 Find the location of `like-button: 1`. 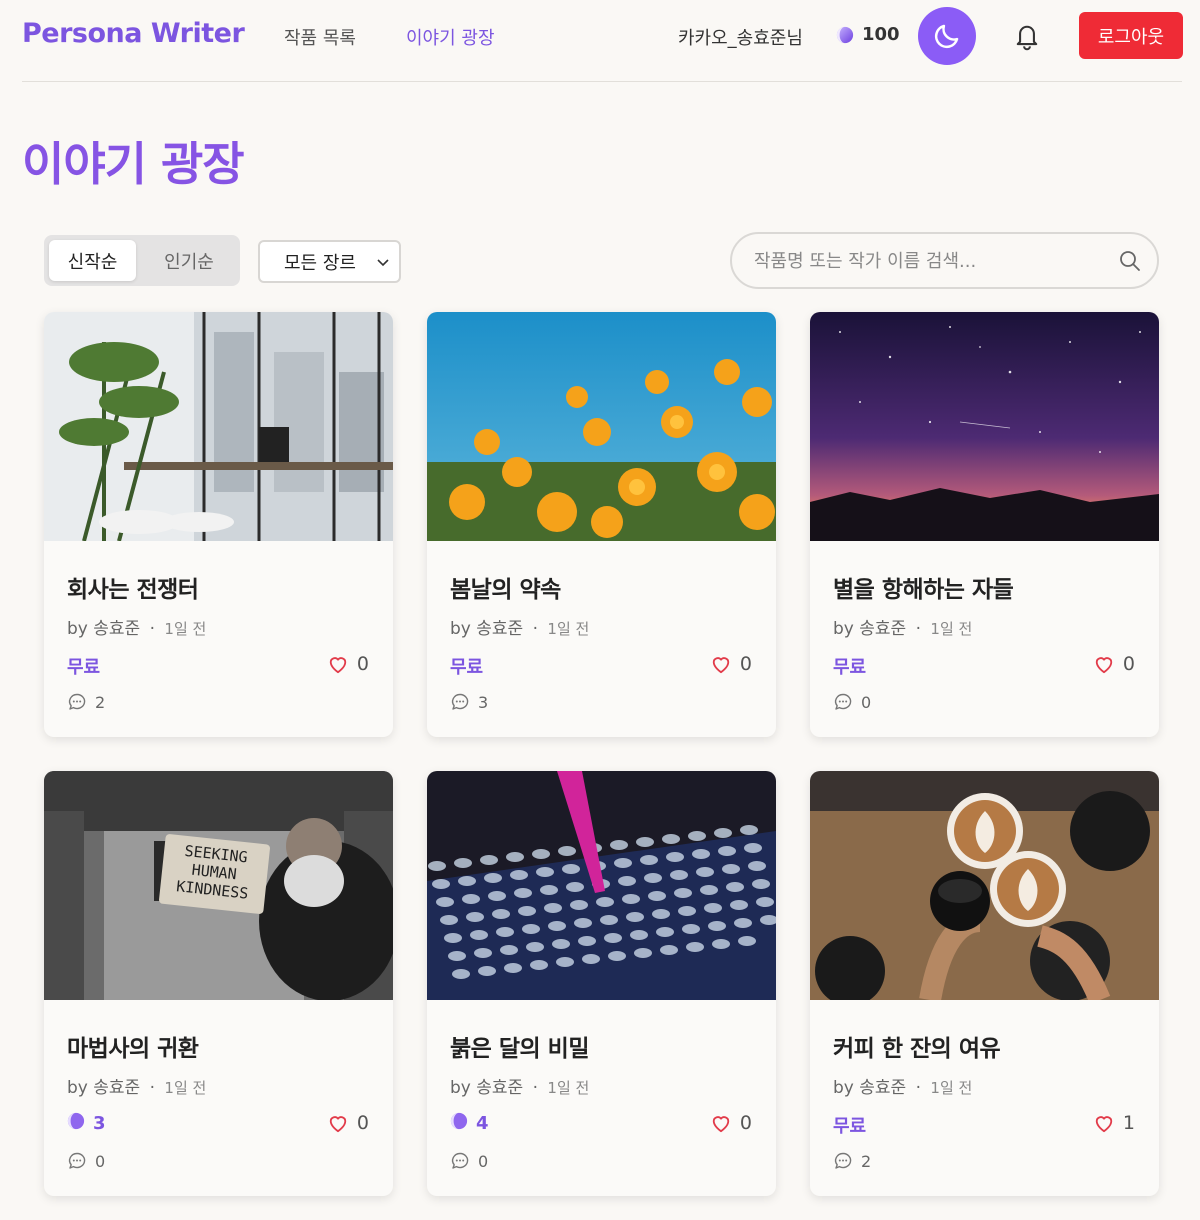

like-button: 1 is located at coordinates (1114, 1123).